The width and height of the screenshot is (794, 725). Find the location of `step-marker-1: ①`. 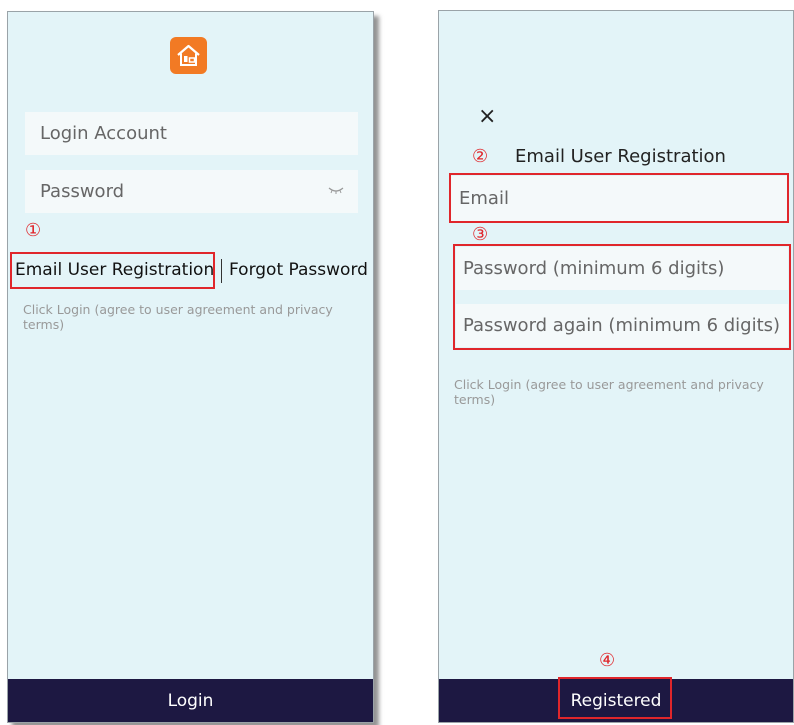

step-marker-1: ① is located at coordinates (33, 230).